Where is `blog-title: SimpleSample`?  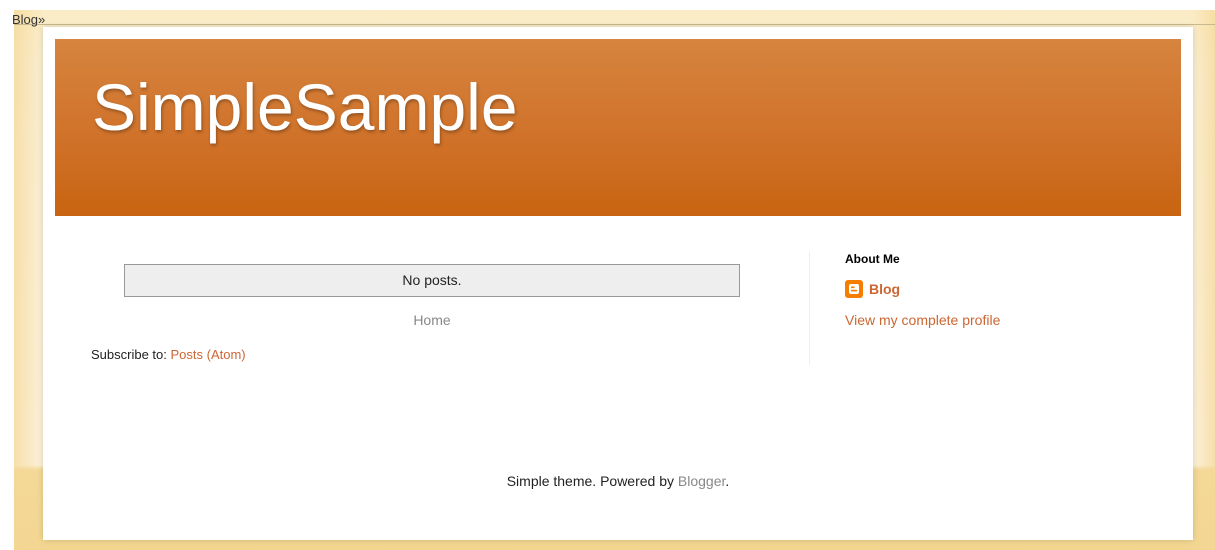 blog-title: SimpleSample is located at coordinates (305, 107).